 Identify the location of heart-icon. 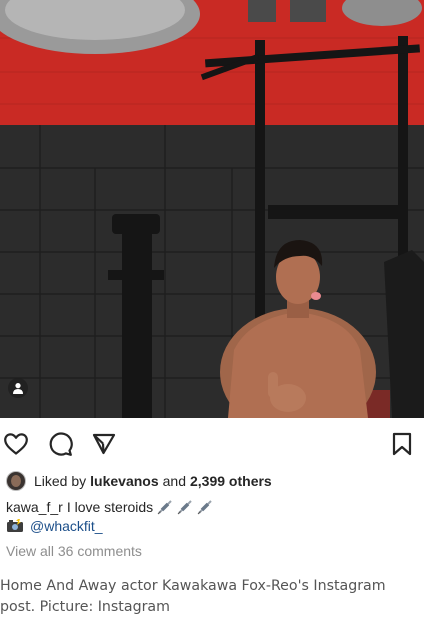
(16, 444).